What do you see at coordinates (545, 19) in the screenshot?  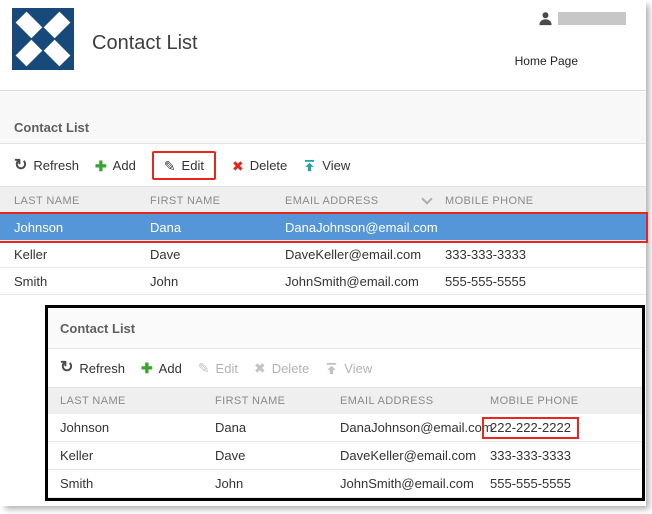 I see `user-icon` at bounding box center [545, 19].